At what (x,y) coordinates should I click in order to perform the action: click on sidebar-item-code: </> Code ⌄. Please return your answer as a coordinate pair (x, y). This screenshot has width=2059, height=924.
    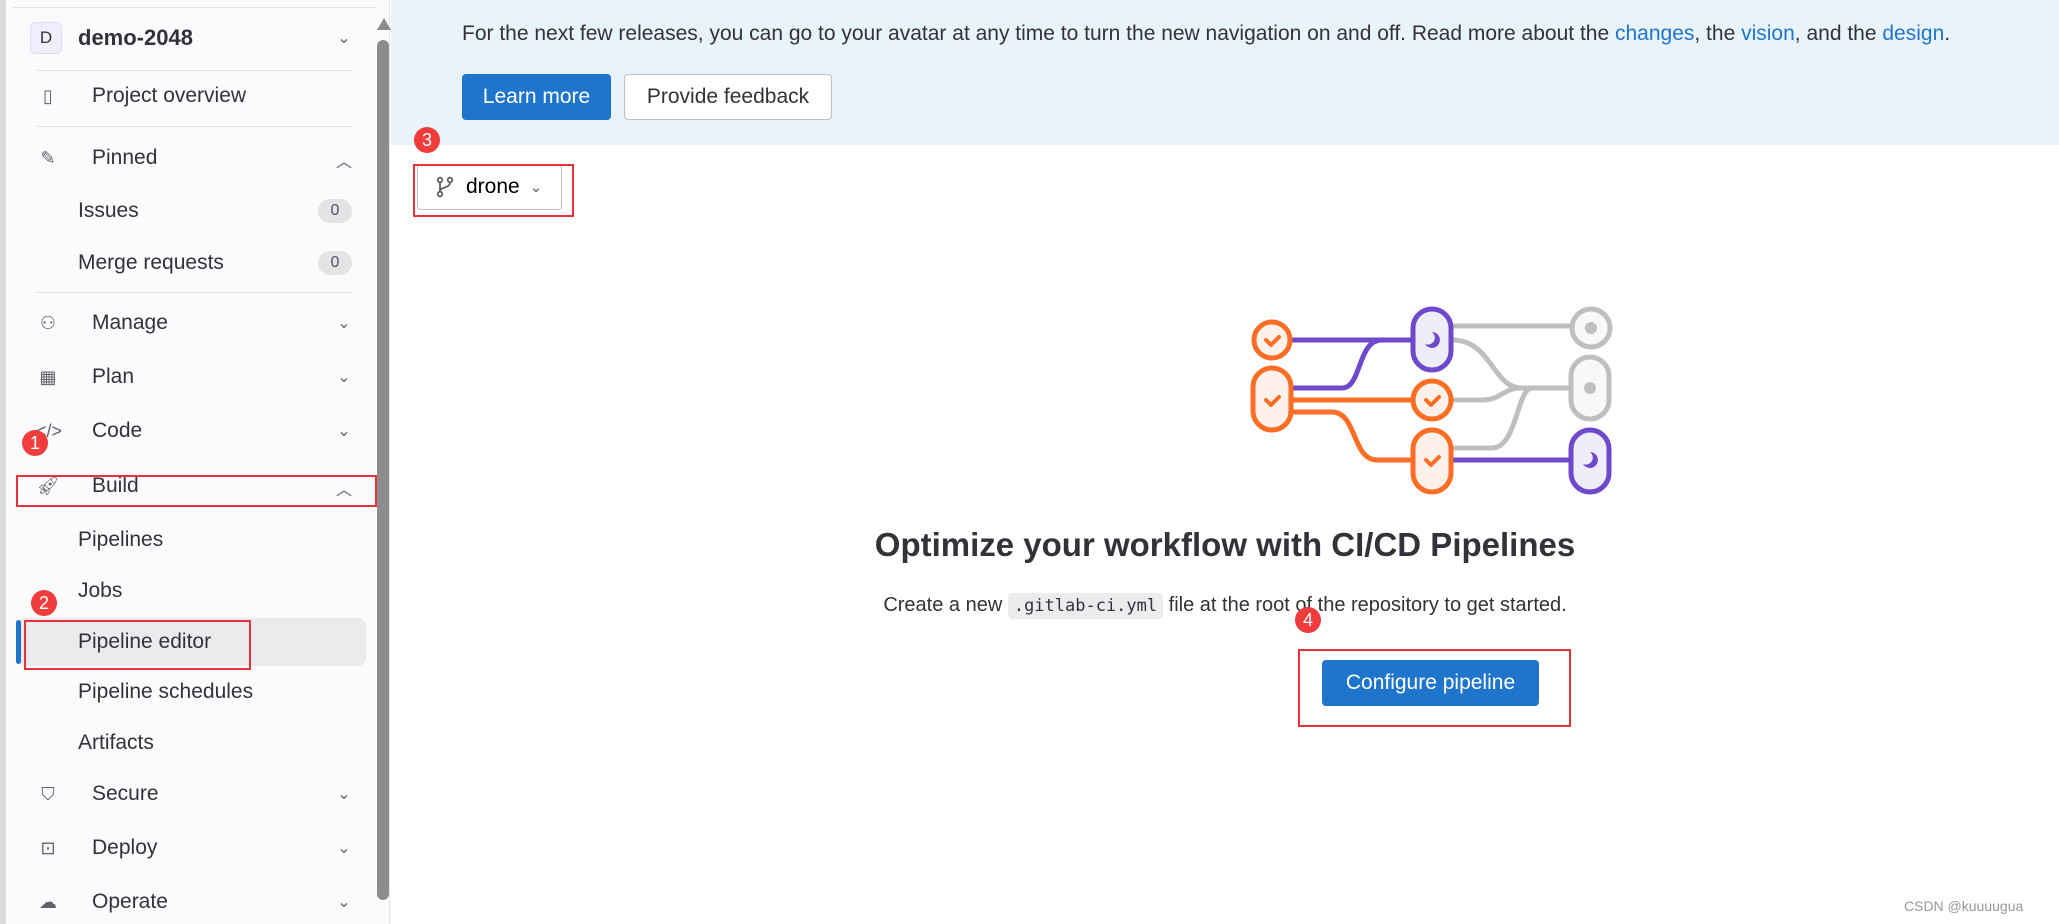
    Looking at the image, I should click on (194, 431).